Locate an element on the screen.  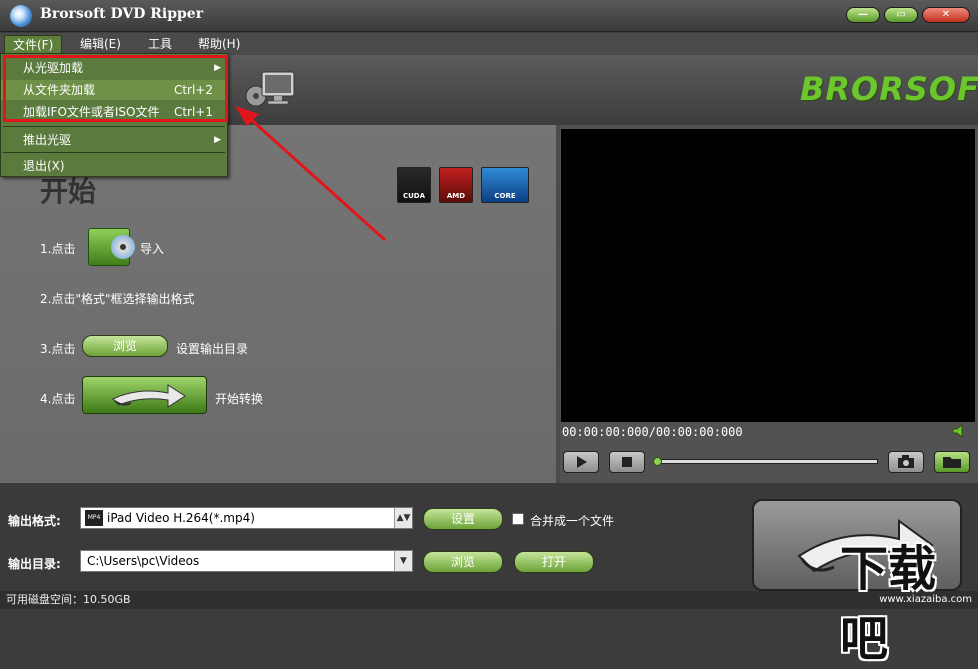
disk-space-text: 可用磁盘空间：10.50GB is located at coordinates (68, 599).